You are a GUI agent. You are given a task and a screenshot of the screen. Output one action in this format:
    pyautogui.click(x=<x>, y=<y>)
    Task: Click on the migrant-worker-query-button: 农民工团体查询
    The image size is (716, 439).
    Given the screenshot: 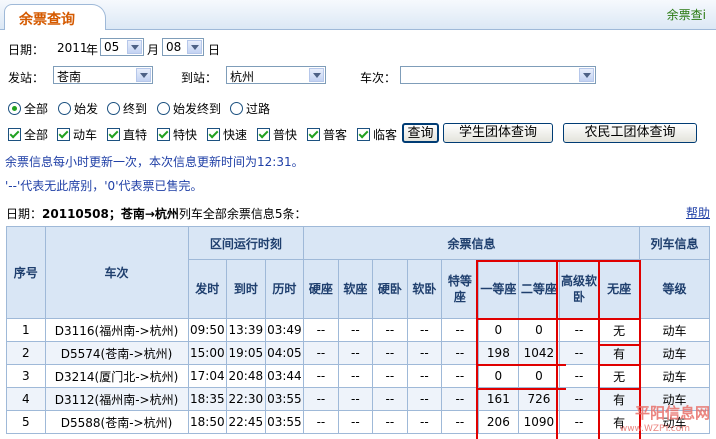 What is the action you would take?
    pyautogui.click(x=630, y=133)
    